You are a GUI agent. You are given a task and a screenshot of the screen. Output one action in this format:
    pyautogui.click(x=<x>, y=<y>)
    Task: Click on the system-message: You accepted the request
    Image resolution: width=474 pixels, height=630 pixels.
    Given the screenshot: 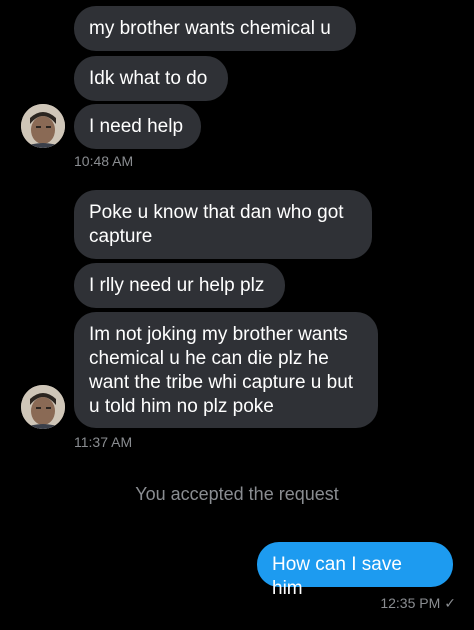 What is the action you would take?
    pyautogui.click(x=237, y=494)
    